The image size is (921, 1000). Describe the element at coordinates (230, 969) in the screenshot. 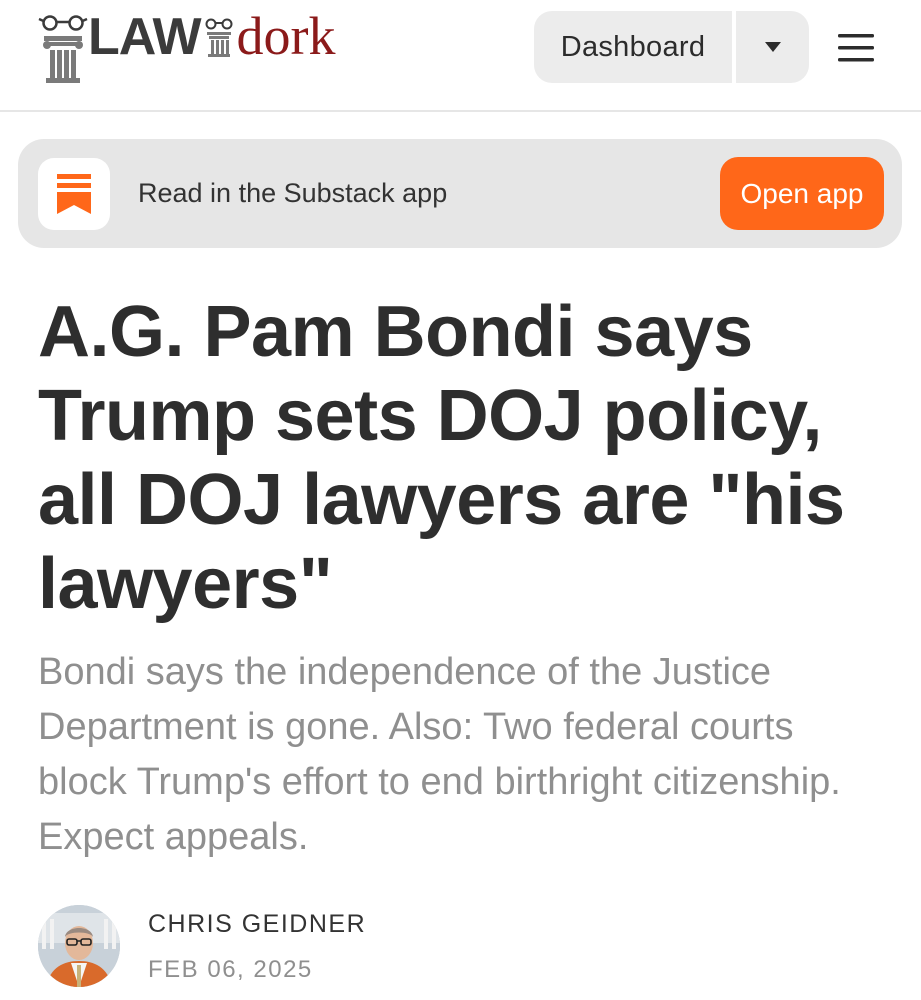

I see `publish-date: FEB 06, 2025` at that location.